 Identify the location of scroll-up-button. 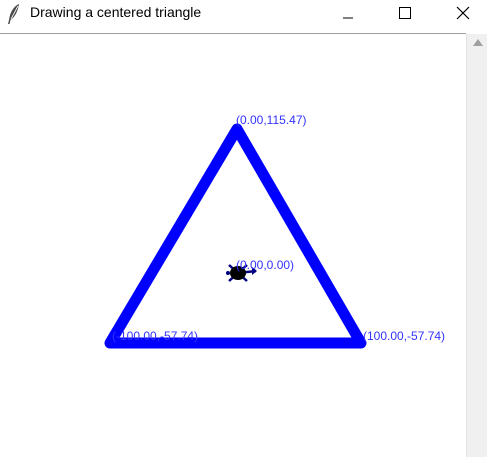
(477, 42).